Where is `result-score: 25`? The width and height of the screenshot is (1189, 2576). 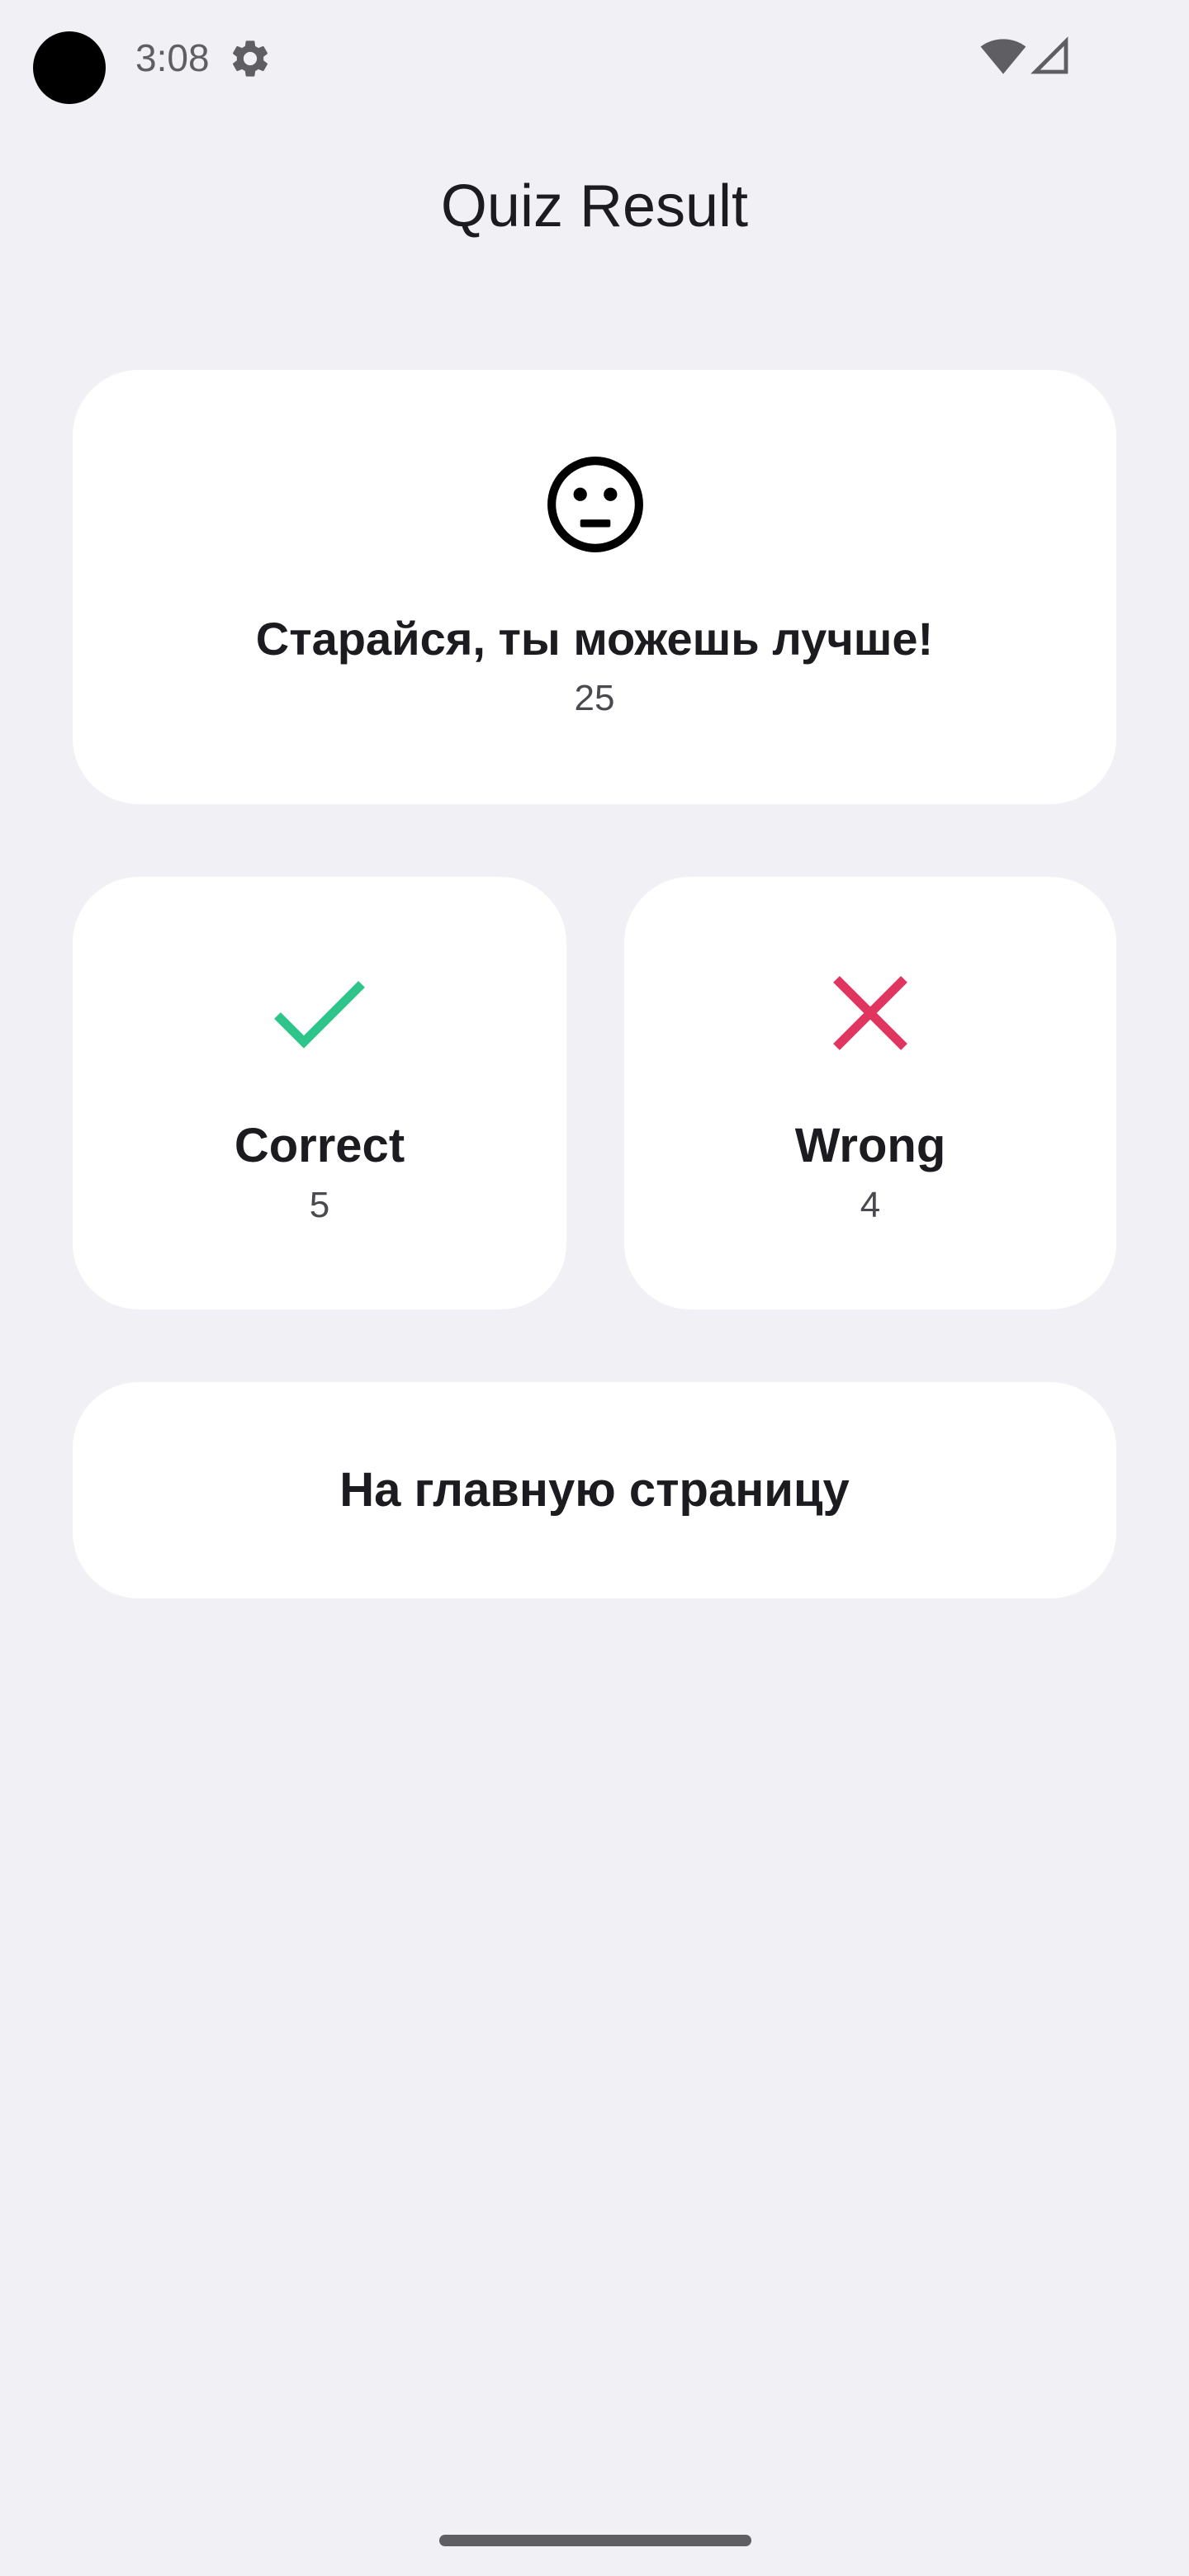
result-score: 25 is located at coordinates (594, 698).